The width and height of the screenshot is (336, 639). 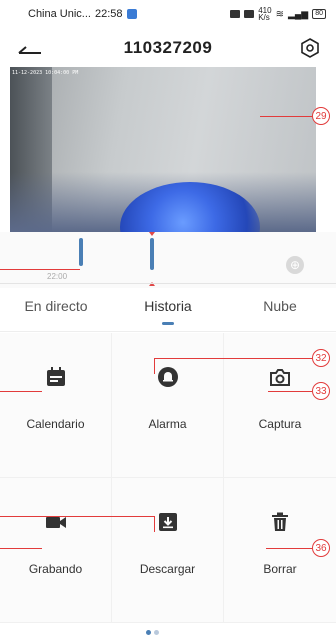 I want to click on annotation-line-record, so click(x=21, y=548).